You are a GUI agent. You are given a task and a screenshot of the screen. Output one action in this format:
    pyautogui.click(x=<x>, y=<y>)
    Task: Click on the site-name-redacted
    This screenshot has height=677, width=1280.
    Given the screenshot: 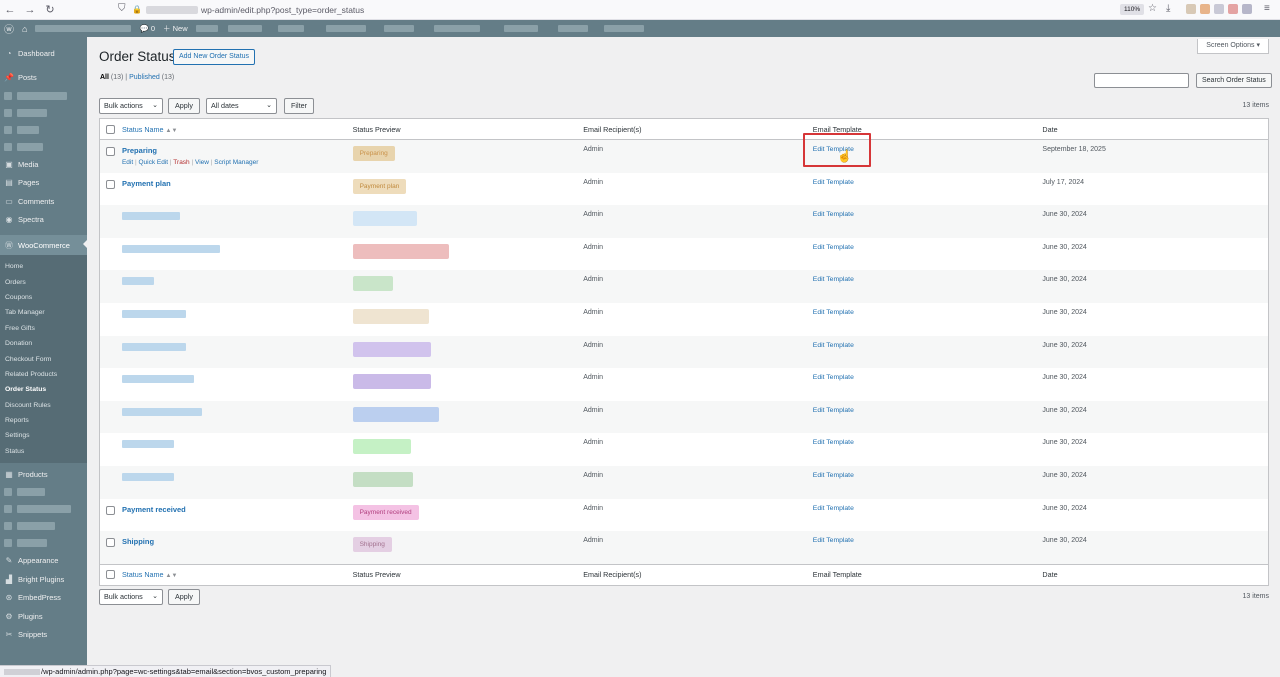 What is the action you would take?
    pyautogui.click(x=83, y=28)
    